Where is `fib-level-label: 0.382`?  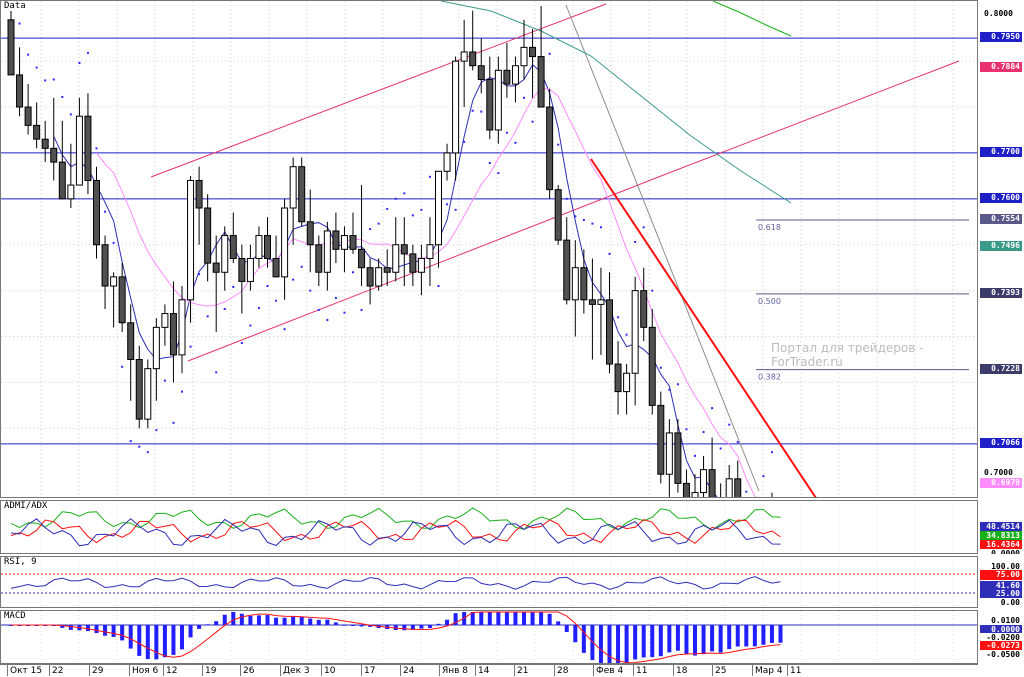
fib-level-label: 0.382 is located at coordinates (769, 377).